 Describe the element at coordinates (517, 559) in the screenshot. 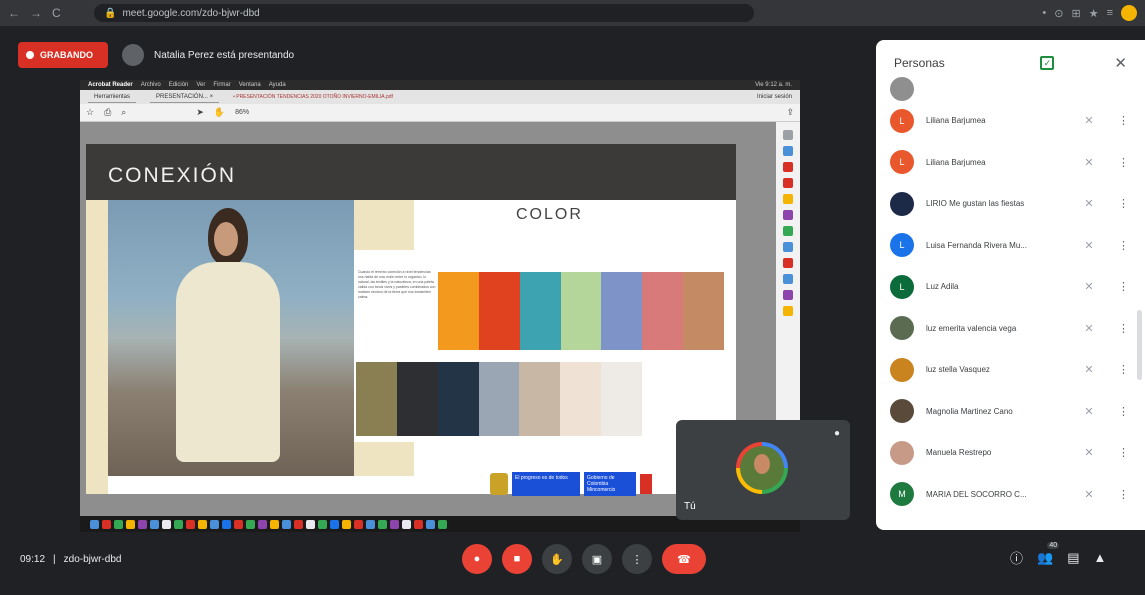

I see `camera-toggle-button: ■` at that location.